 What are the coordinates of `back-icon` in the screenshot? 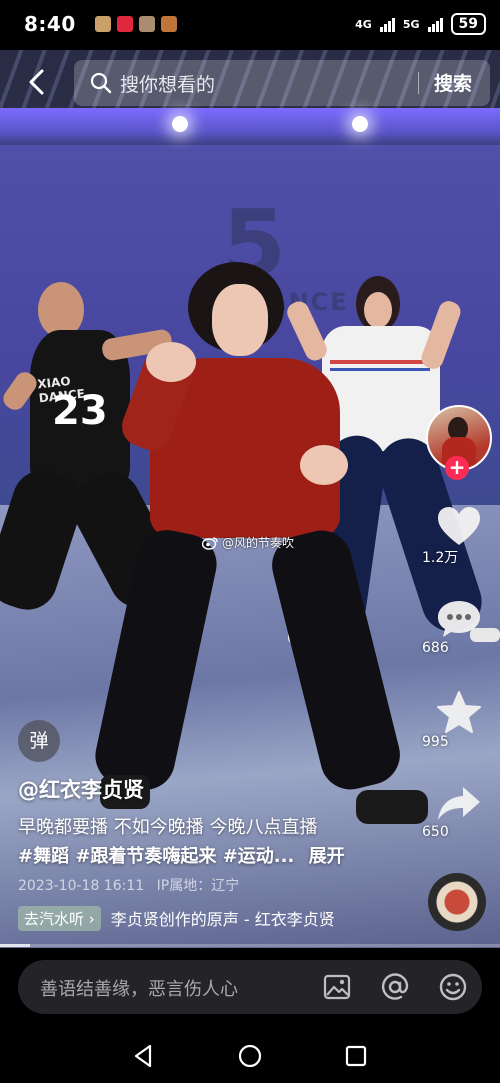 It's located at (37, 82).